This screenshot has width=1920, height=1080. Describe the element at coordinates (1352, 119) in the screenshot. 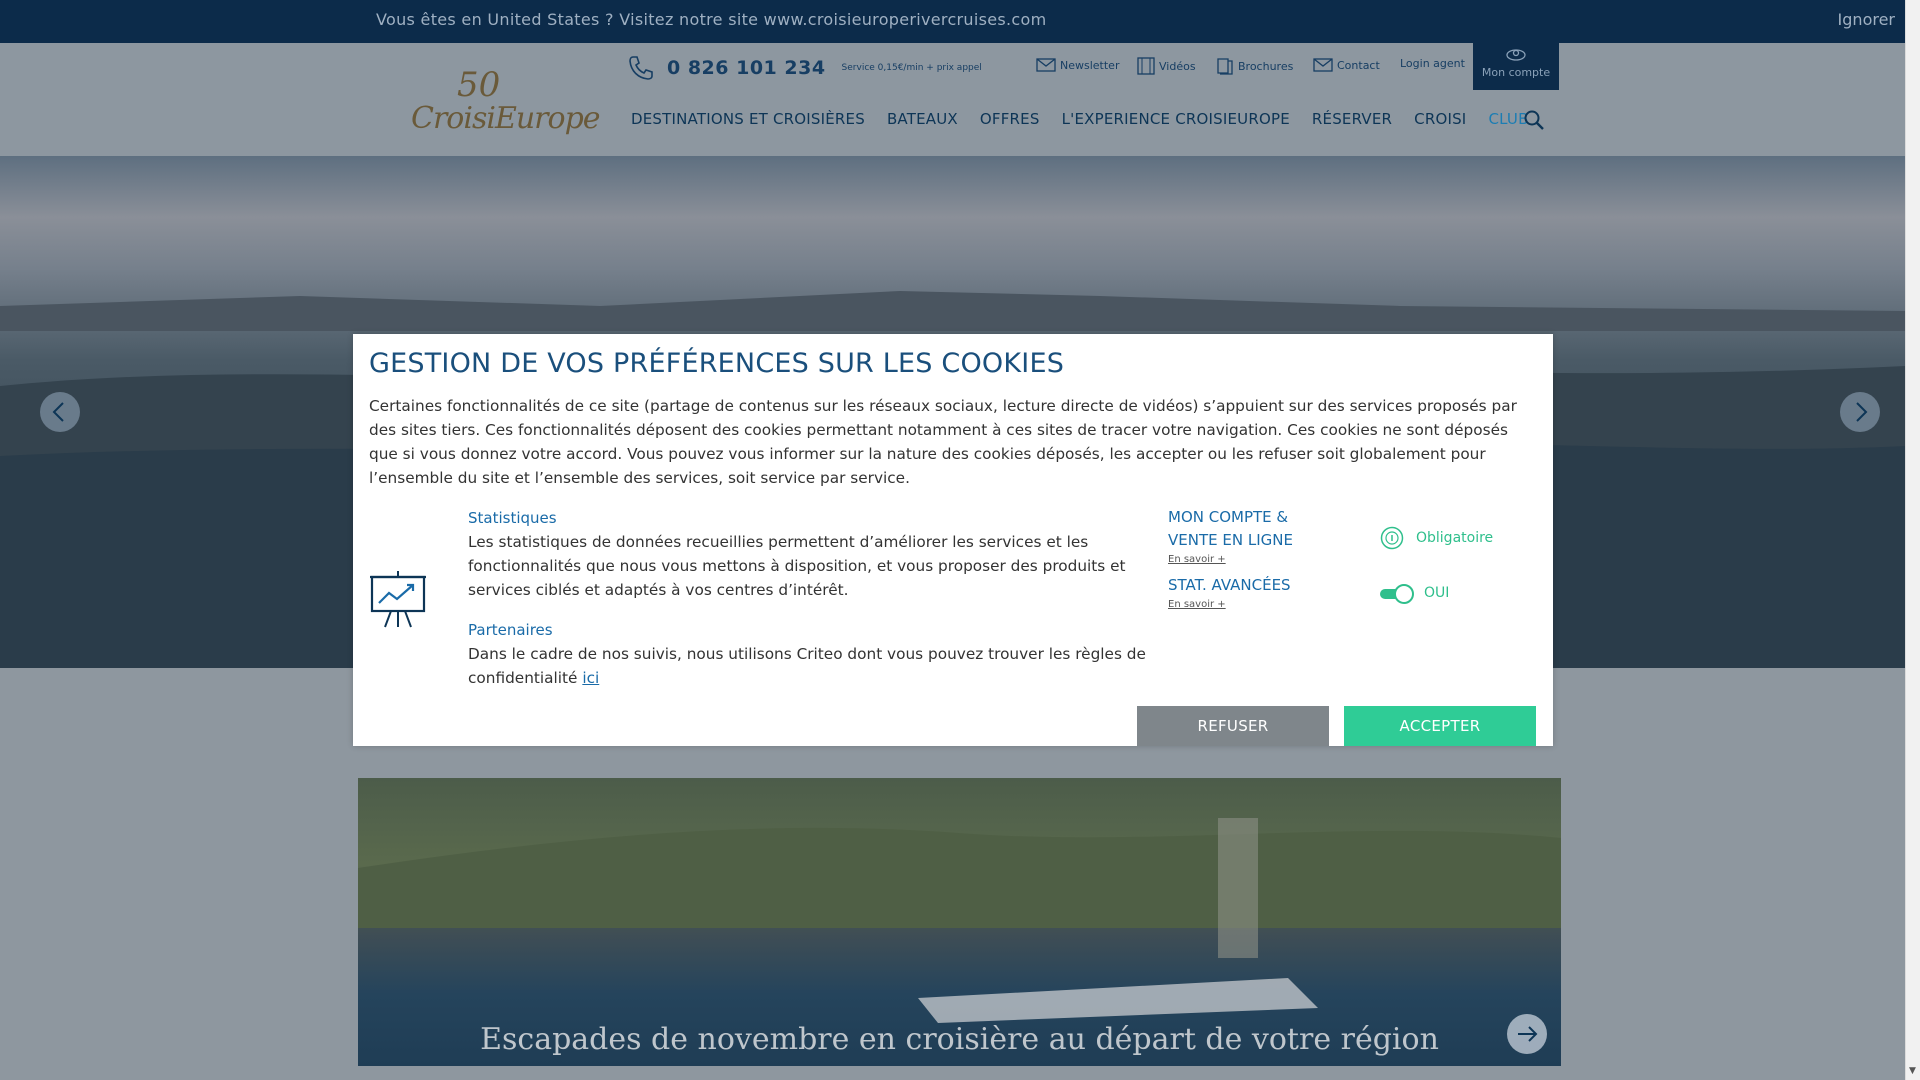

I see `nav-reserver: RÉSERVER` at that location.